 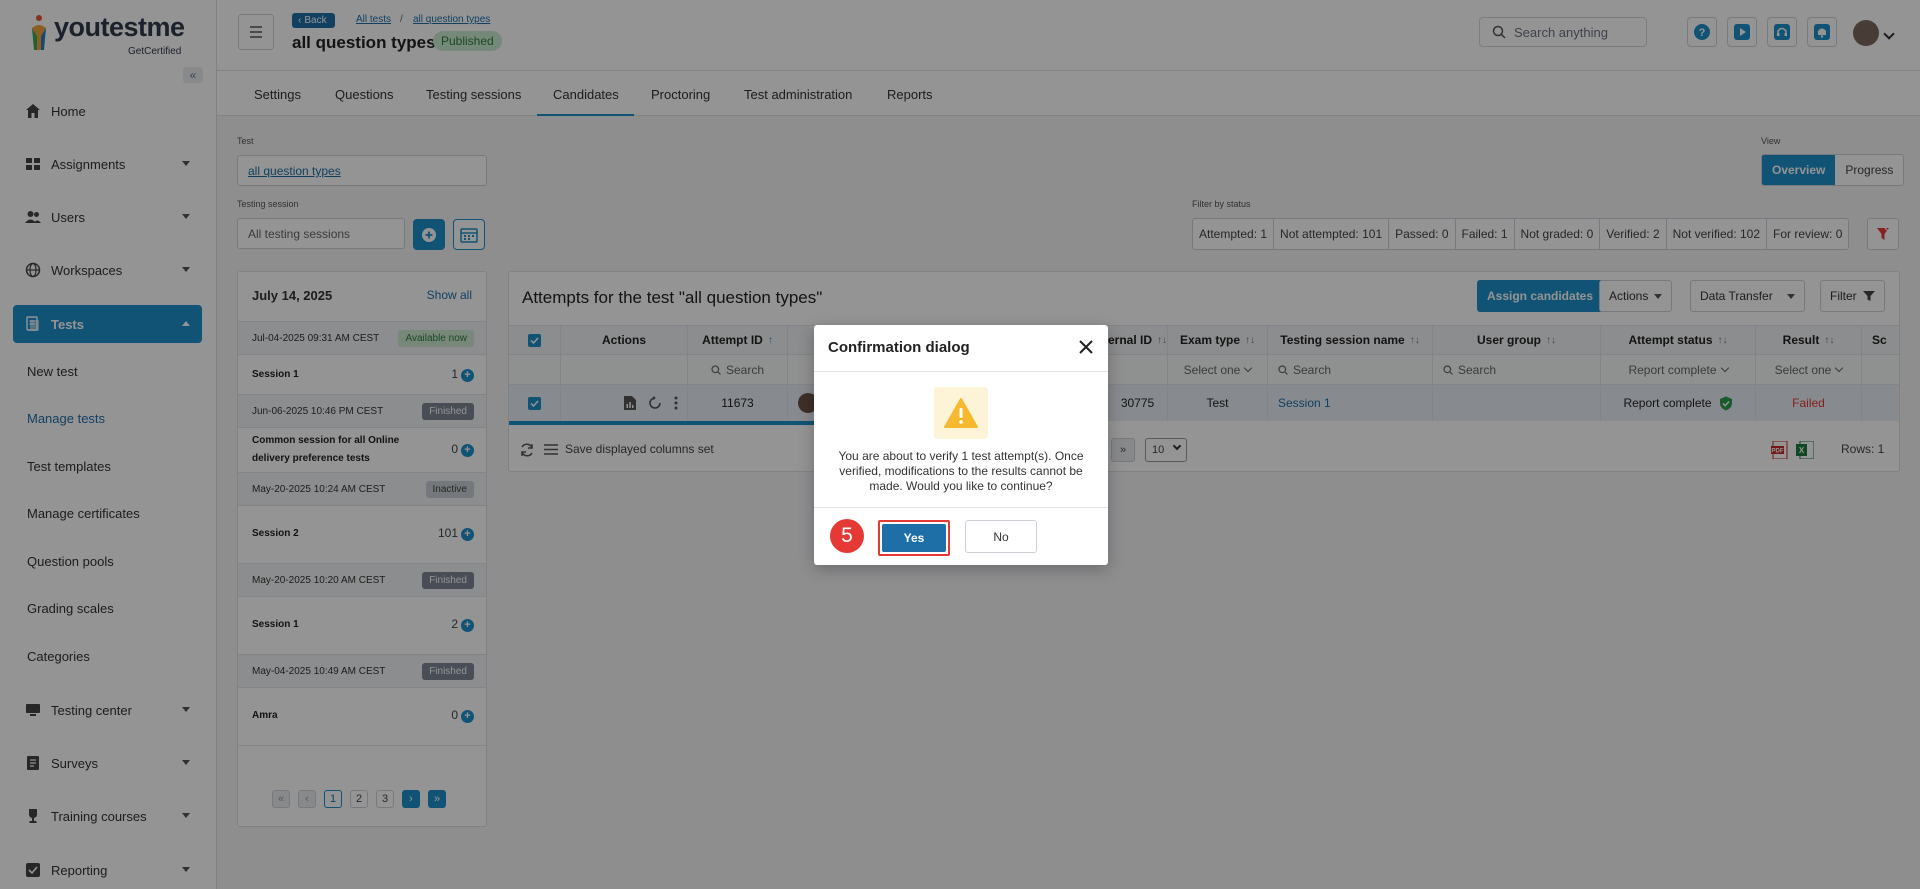 I want to click on yes-button-label: Yes, so click(x=914, y=538).